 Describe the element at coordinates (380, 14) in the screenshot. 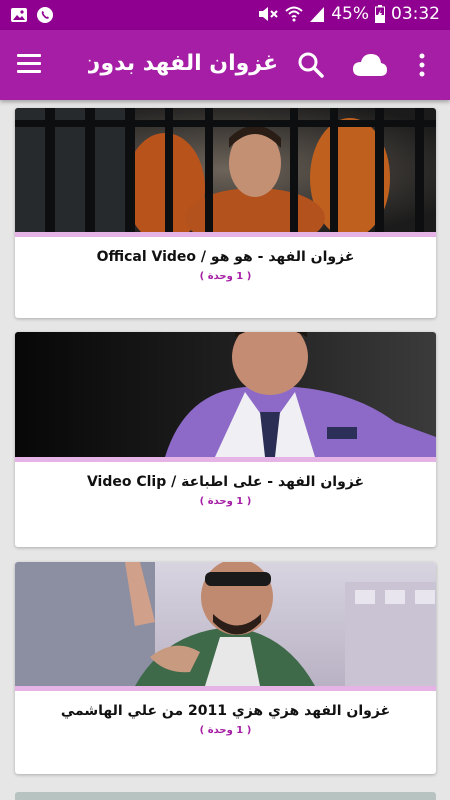

I see `battery-icon` at that location.